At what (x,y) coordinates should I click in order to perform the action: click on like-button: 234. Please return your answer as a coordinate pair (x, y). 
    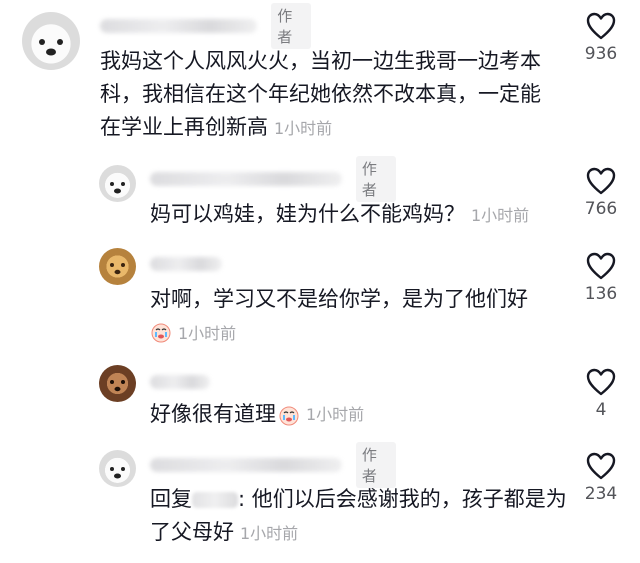
    Looking at the image, I should click on (601, 478).